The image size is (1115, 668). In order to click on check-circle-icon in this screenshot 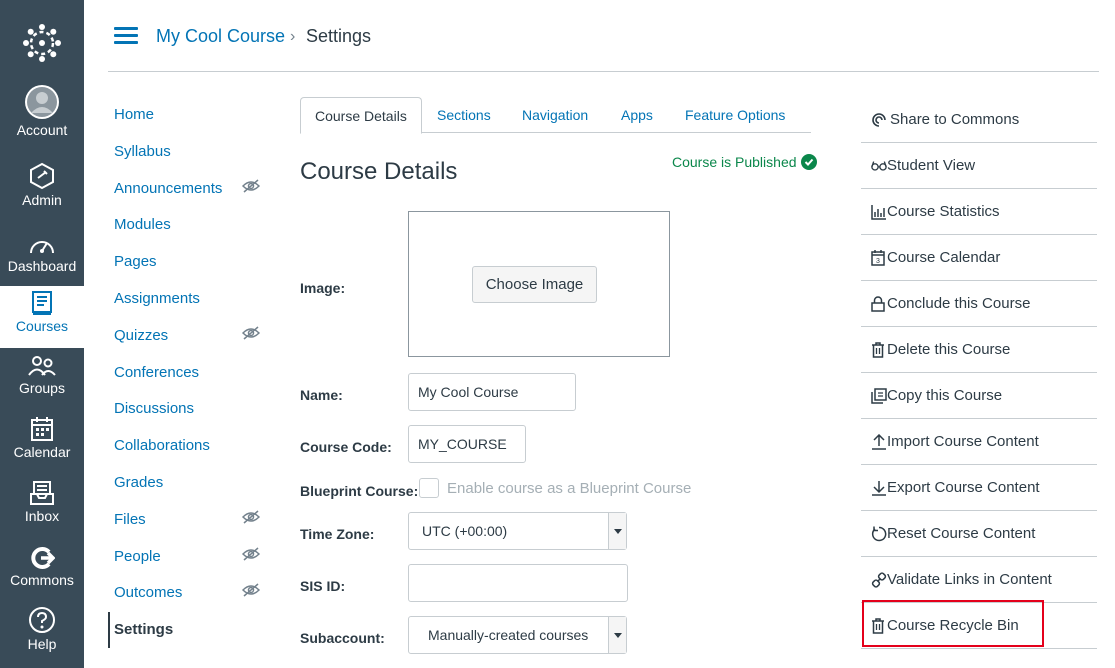, I will do `click(808, 162)`.